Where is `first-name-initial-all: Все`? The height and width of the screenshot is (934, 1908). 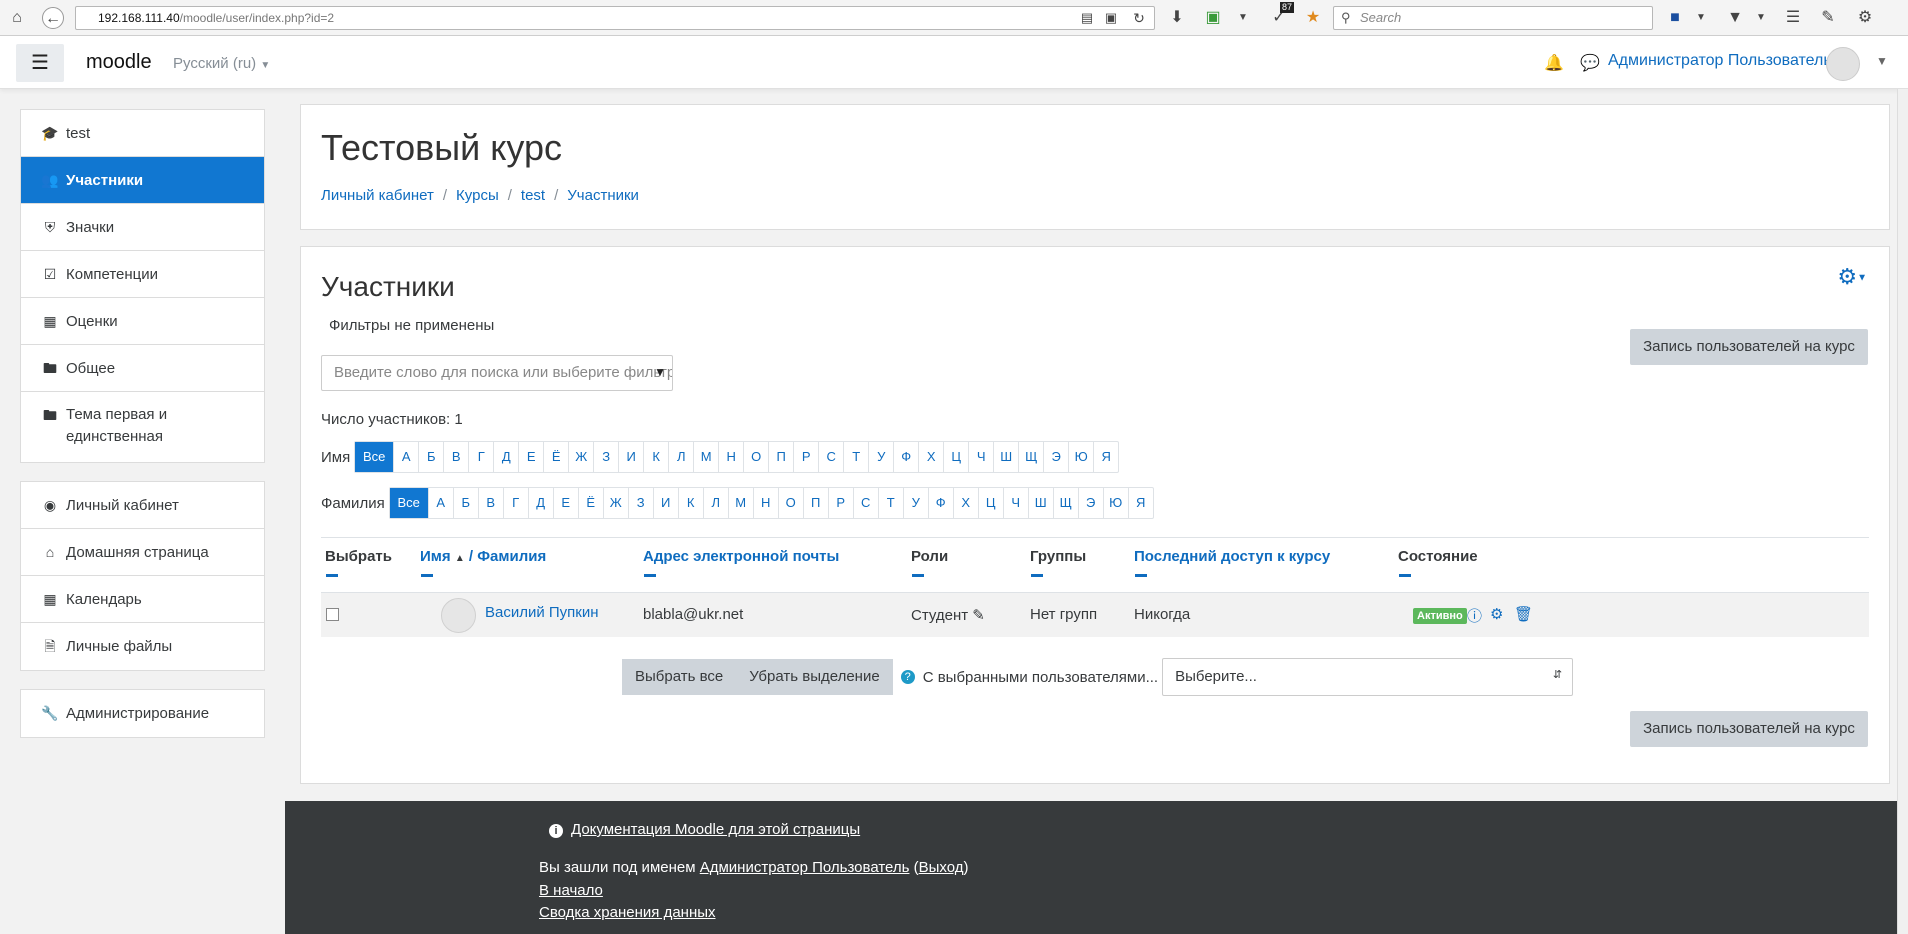 first-name-initial-all: Все is located at coordinates (374, 457).